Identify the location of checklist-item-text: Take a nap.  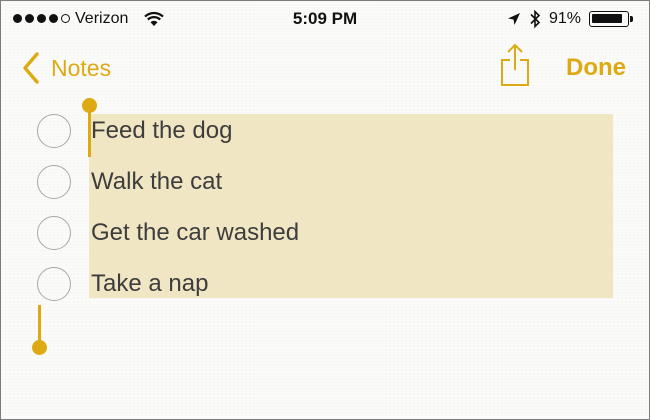
(149, 284).